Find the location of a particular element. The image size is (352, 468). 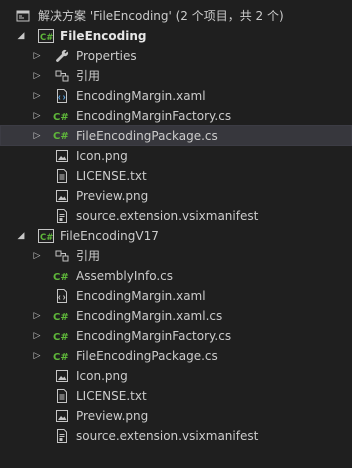

tree-item-encodingmargin-xaml-cs: ▷ C# EncodingMargin.xaml.cs is located at coordinates (176, 316).